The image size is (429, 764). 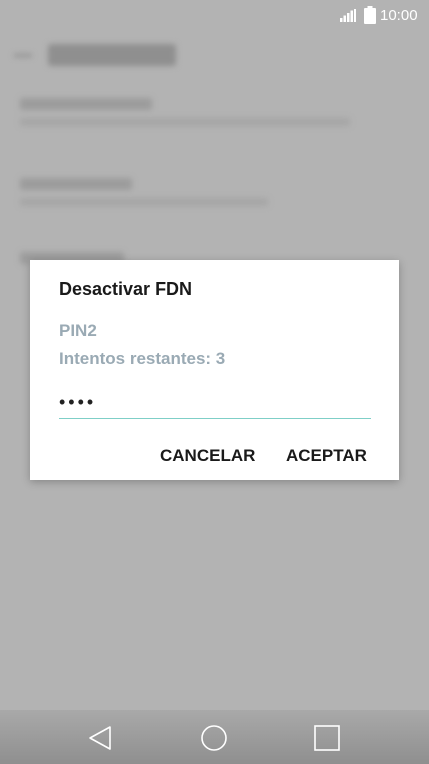 I want to click on battery-icon, so click(x=370, y=15).